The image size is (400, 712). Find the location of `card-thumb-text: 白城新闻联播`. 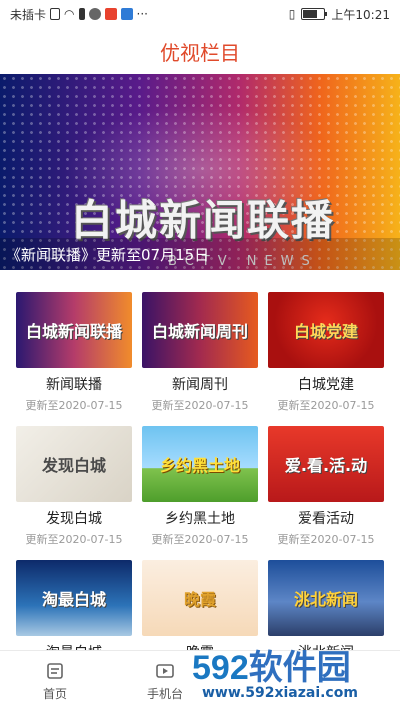

card-thumb-text: 白城新闻联播 is located at coordinates (73, 331).